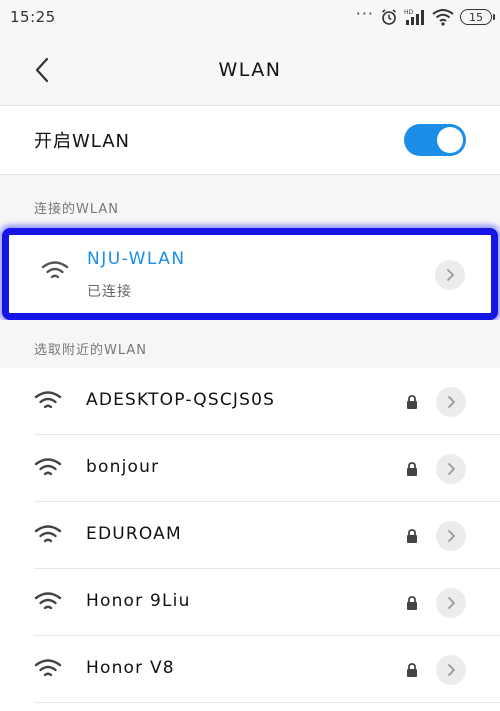  I want to click on network-item: Honor V8, so click(250, 669).